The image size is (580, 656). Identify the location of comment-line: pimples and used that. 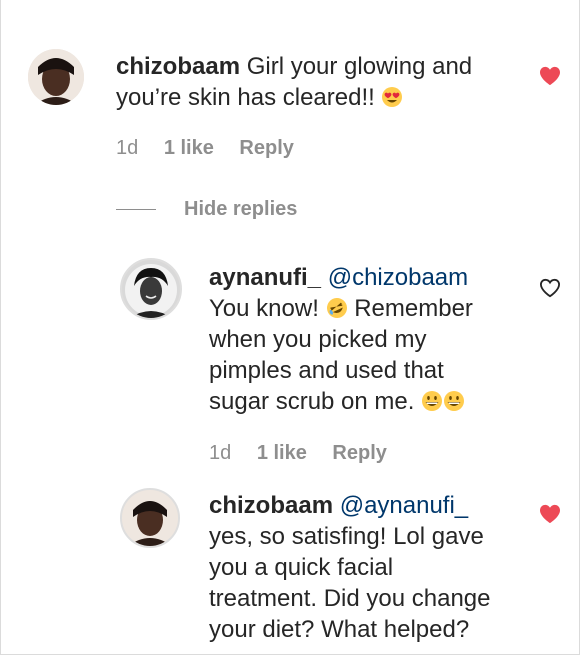
(326, 370).